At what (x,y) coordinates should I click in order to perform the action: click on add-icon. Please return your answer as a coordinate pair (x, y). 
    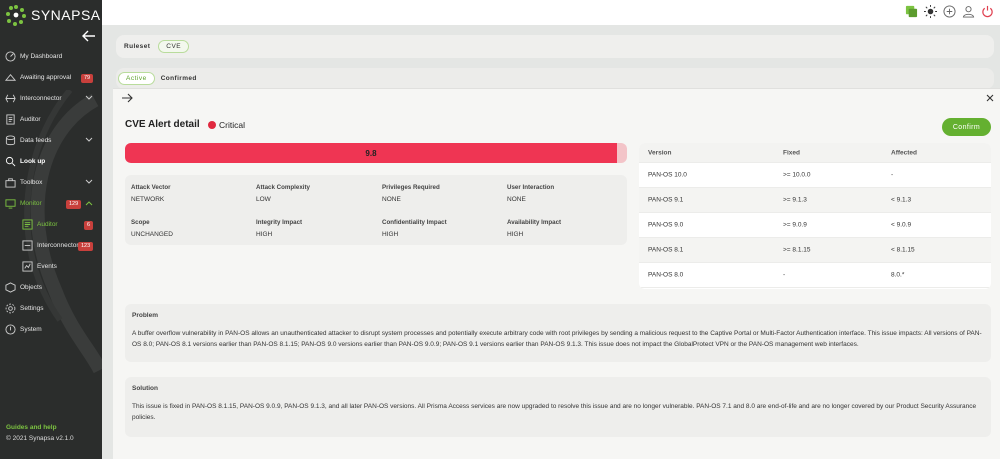
    Looking at the image, I should click on (949, 11).